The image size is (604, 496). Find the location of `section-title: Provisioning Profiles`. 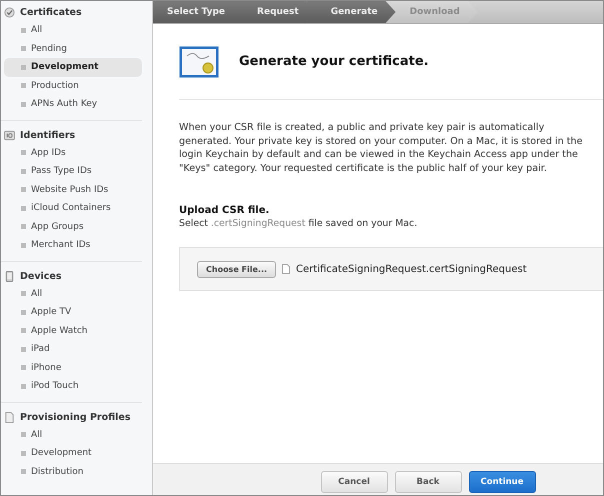

section-title: Provisioning Profiles is located at coordinates (75, 417).